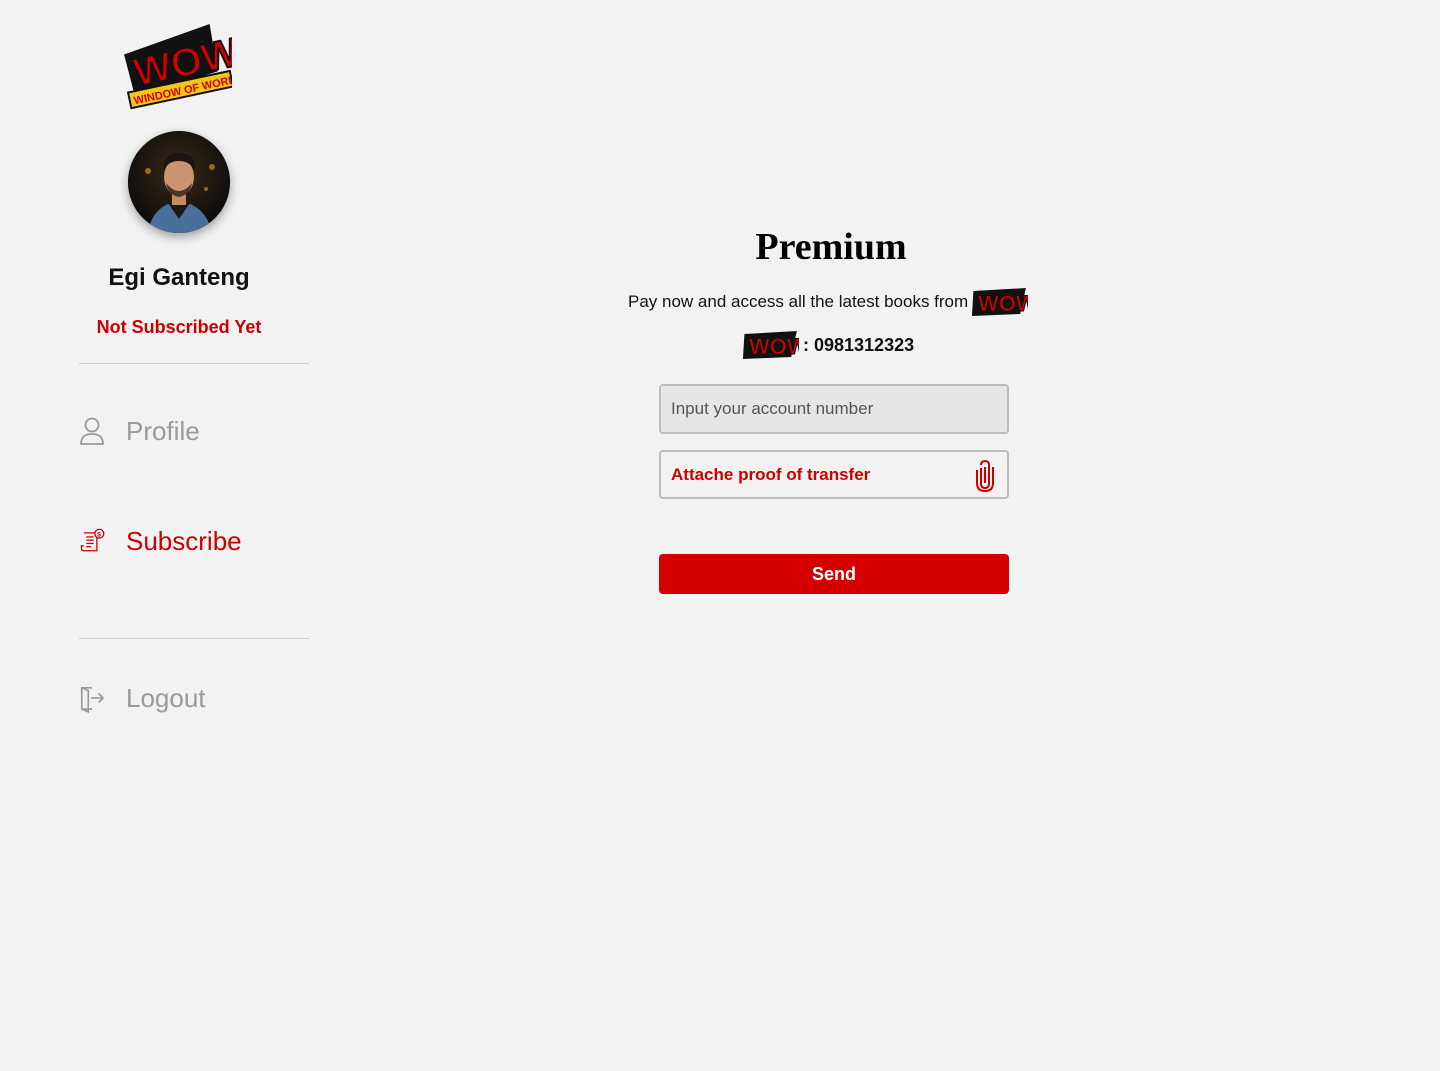  What do you see at coordinates (184, 540) in the screenshot?
I see `sidebar-item-label: Subscribe` at bounding box center [184, 540].